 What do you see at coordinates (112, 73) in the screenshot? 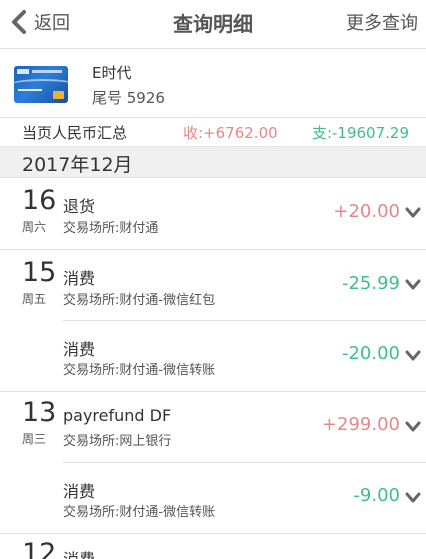
I see `card-name: E时代` at bounding box center [112, 73].